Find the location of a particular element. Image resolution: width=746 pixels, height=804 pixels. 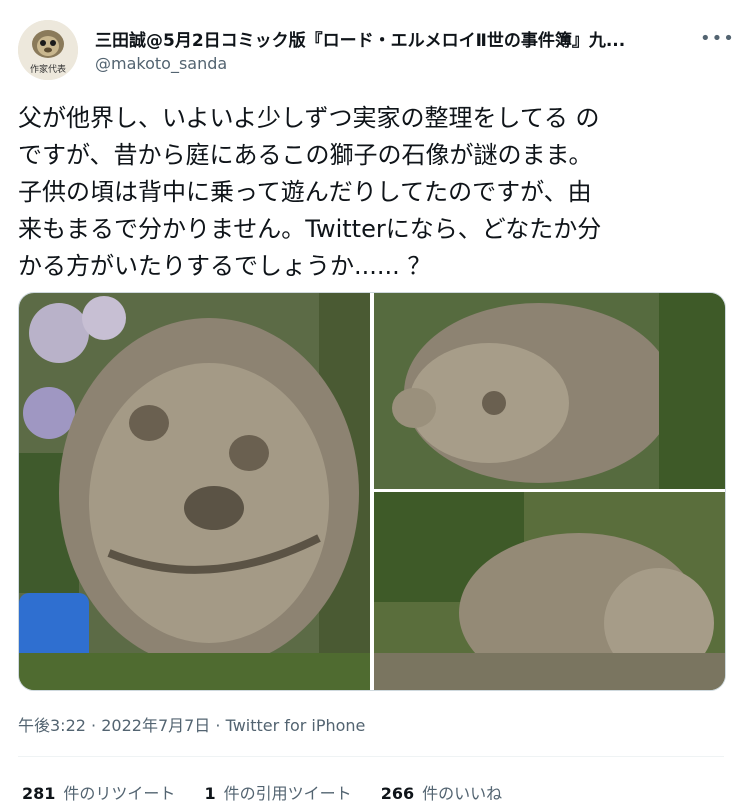

avatar-image: 作家代表 is located at coordinates (48, 50).